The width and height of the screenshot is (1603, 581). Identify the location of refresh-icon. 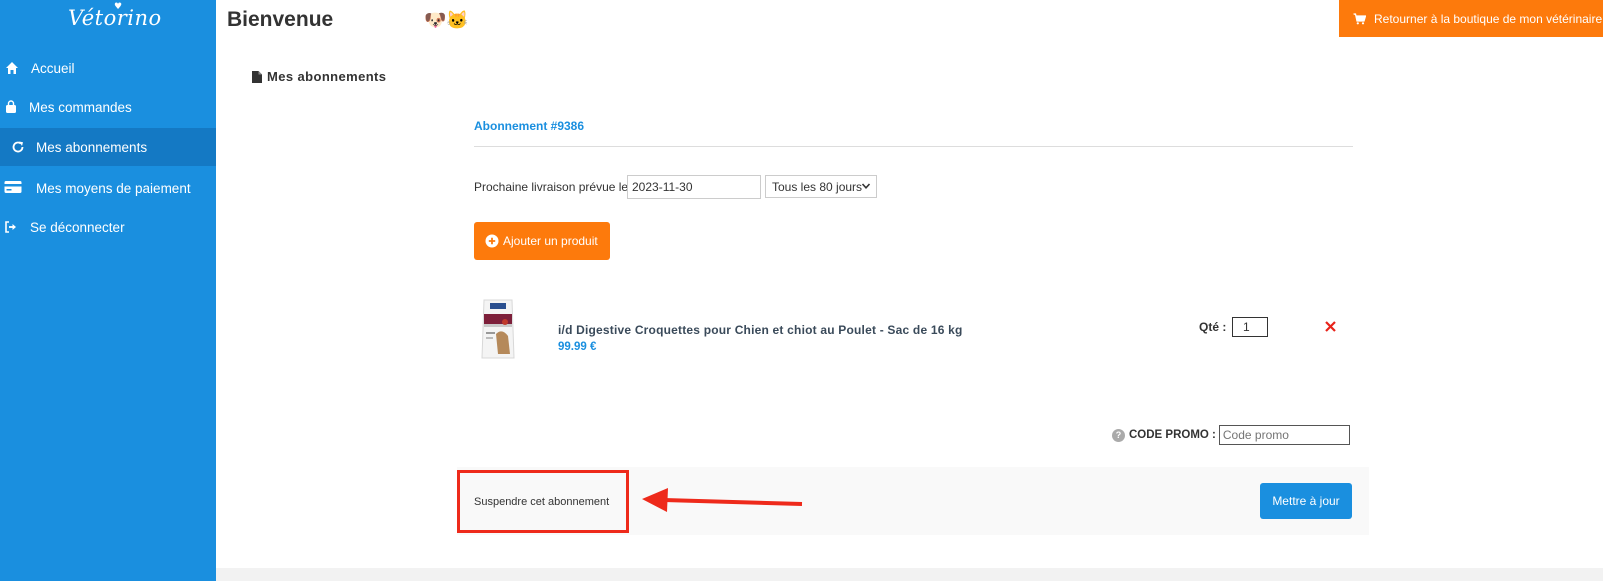
(18, 147).